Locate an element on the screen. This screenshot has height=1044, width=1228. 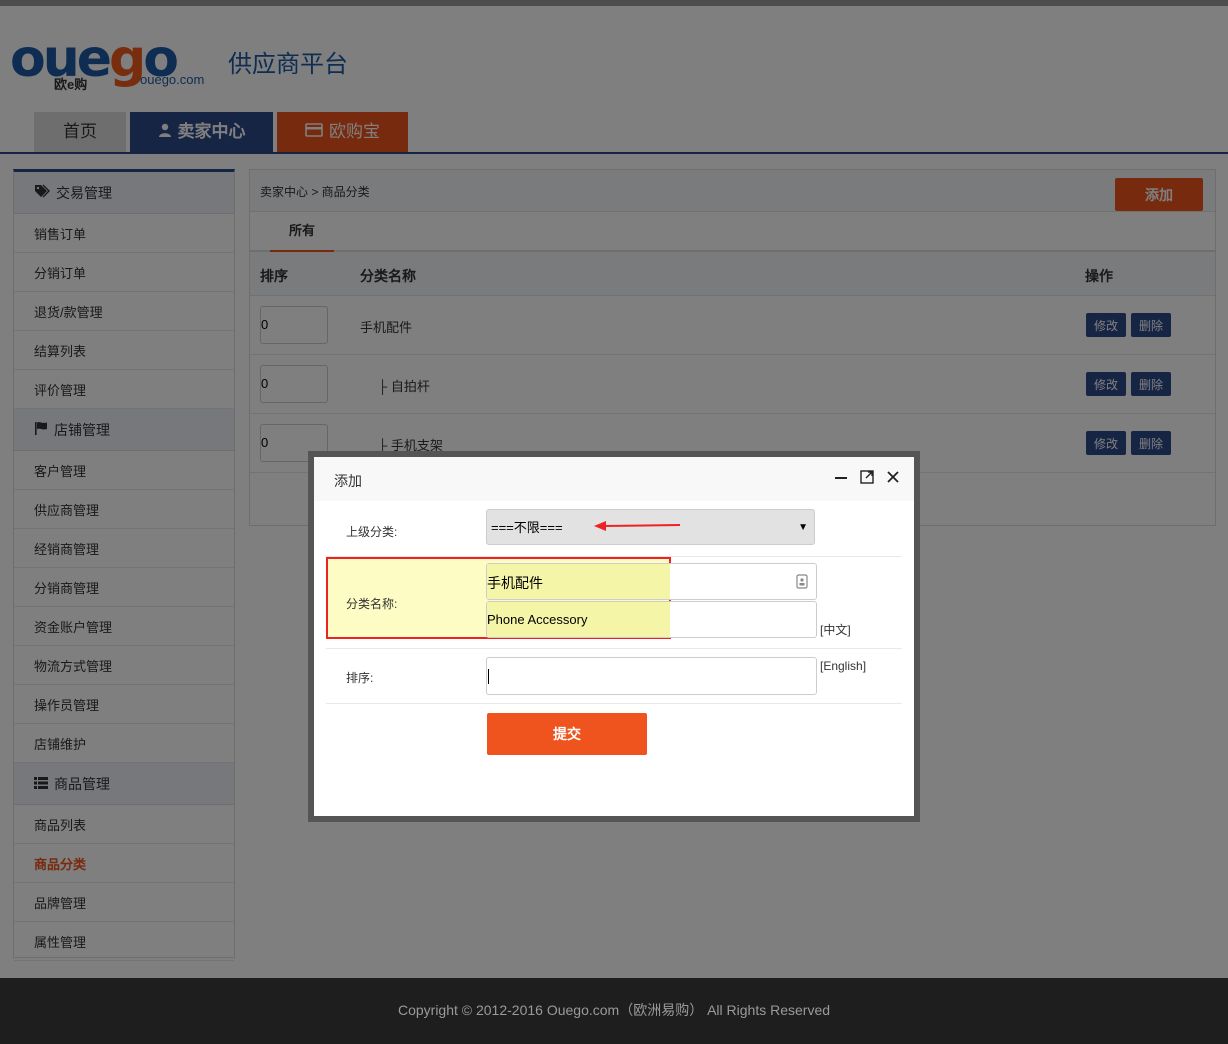
text-cursor is located at coordinates (488, 676).